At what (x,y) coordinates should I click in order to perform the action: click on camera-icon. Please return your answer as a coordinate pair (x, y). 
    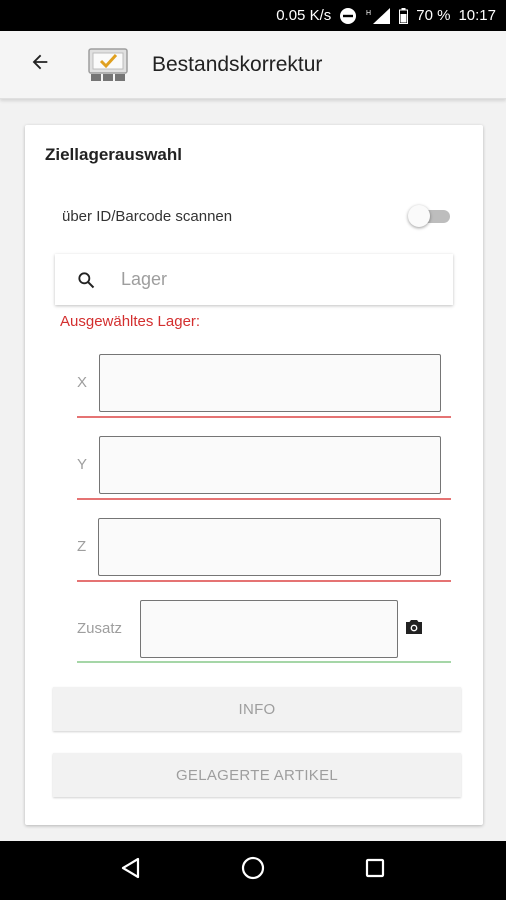
    Looking at the image, I should click on (414, 629).